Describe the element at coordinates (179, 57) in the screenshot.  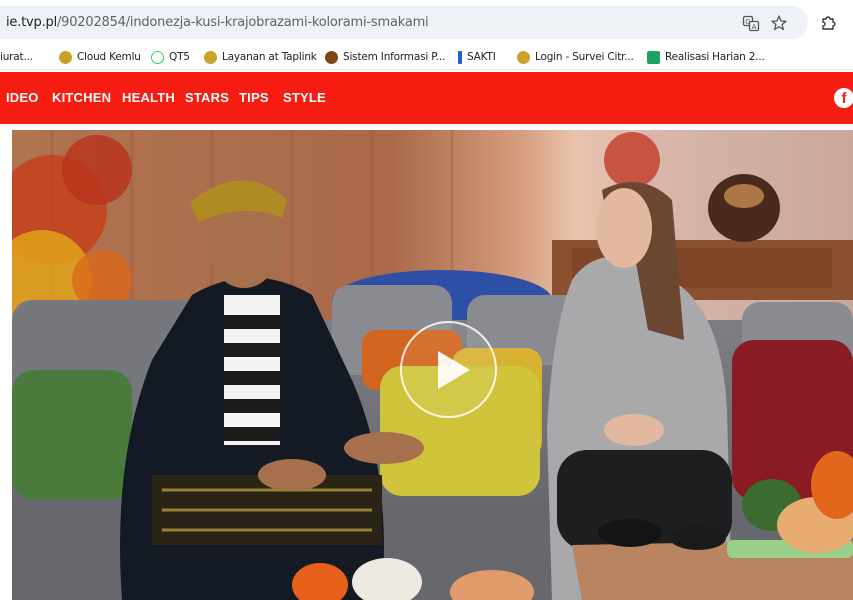
I see `bookmark-label: QT5` at that location.